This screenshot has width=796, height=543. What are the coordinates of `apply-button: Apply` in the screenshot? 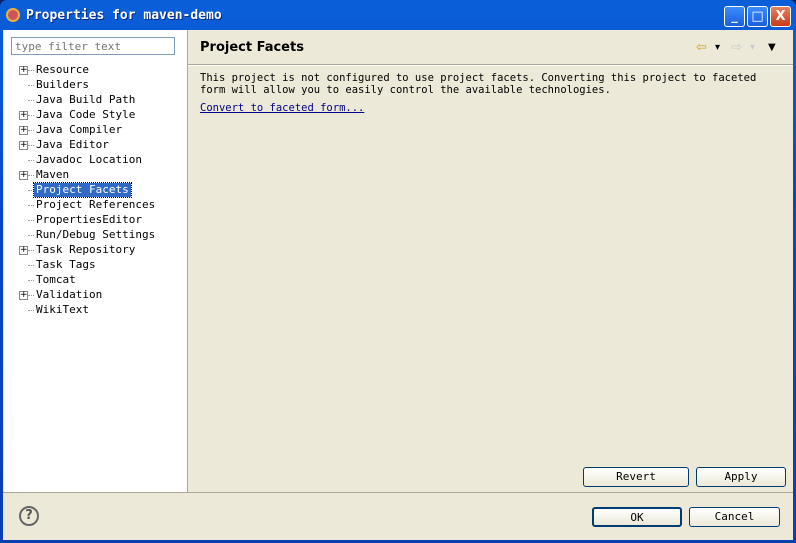 It's located at (741, 477).